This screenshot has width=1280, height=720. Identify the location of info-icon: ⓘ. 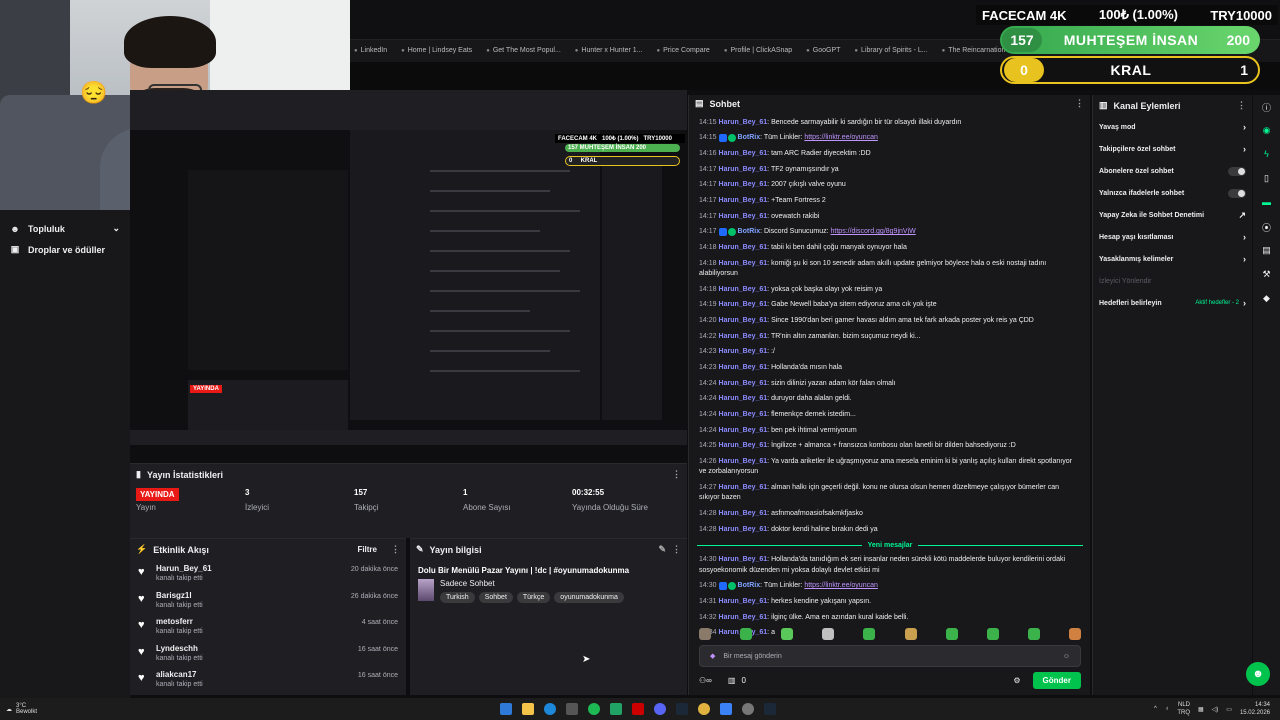
(1267, 107).